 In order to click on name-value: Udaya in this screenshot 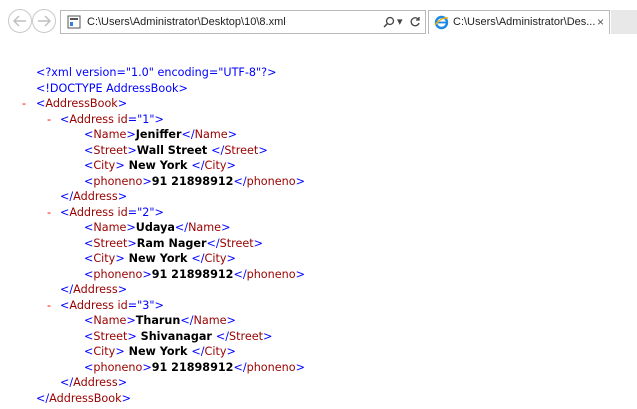, I will do `click(155, 227)`.